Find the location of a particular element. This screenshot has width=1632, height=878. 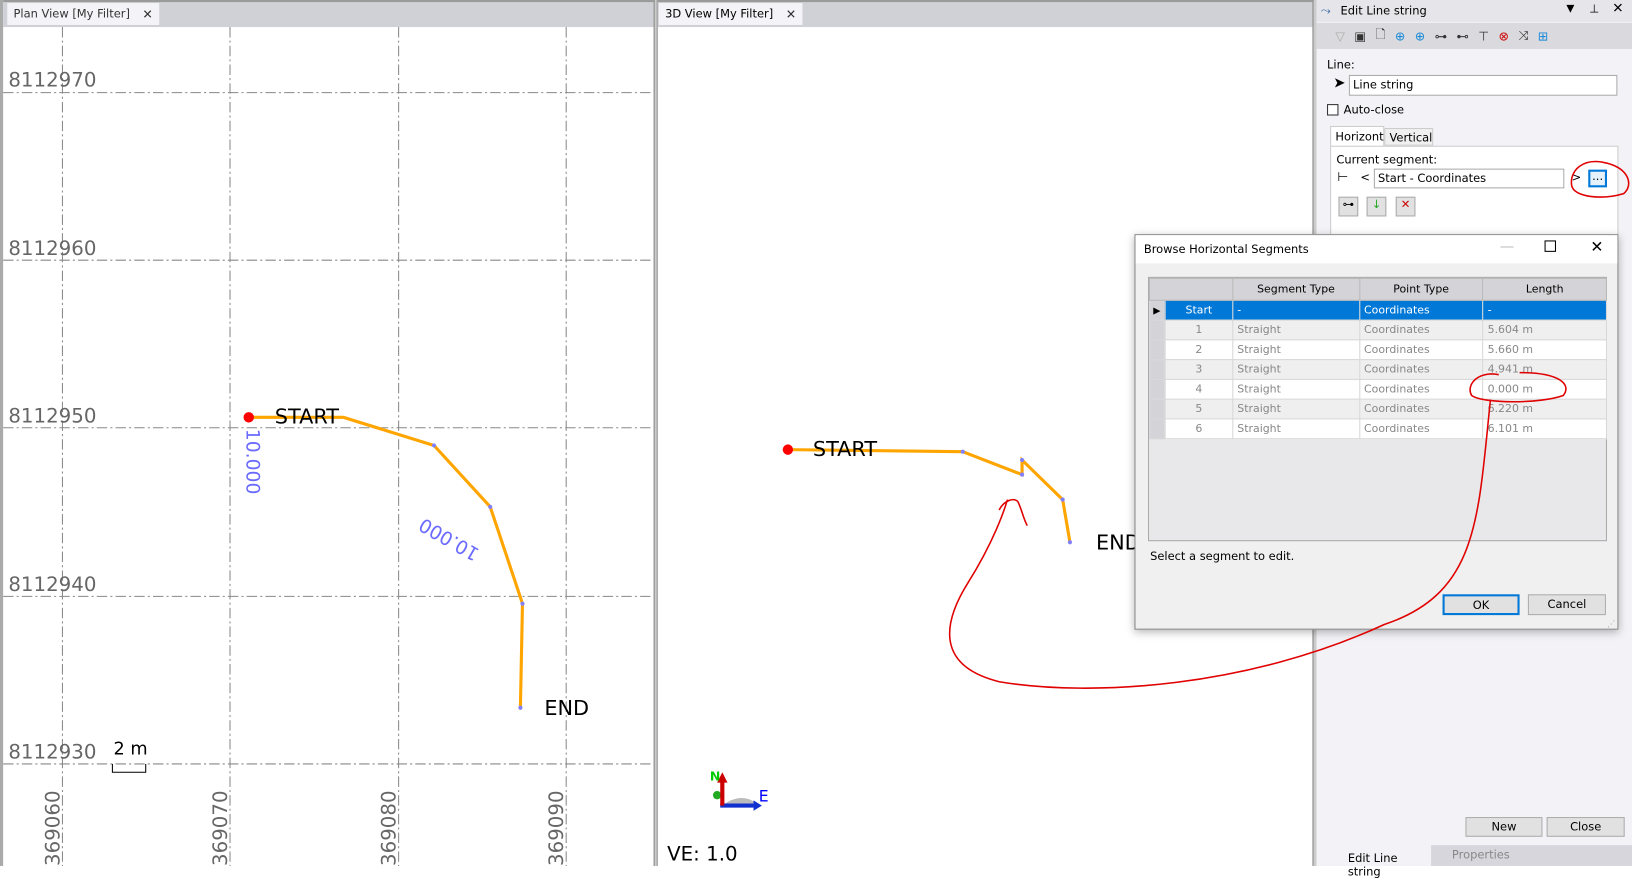

join-icon: ⊷ is located at coordinates (1462, 36).